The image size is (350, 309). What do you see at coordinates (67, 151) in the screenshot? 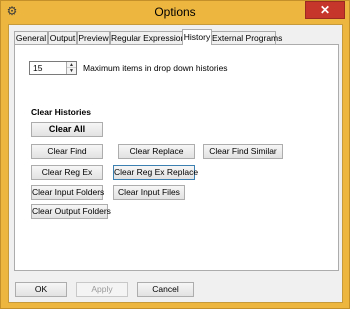
I see `clear-find-button: Clear Find` at bounding box center [67, 151].